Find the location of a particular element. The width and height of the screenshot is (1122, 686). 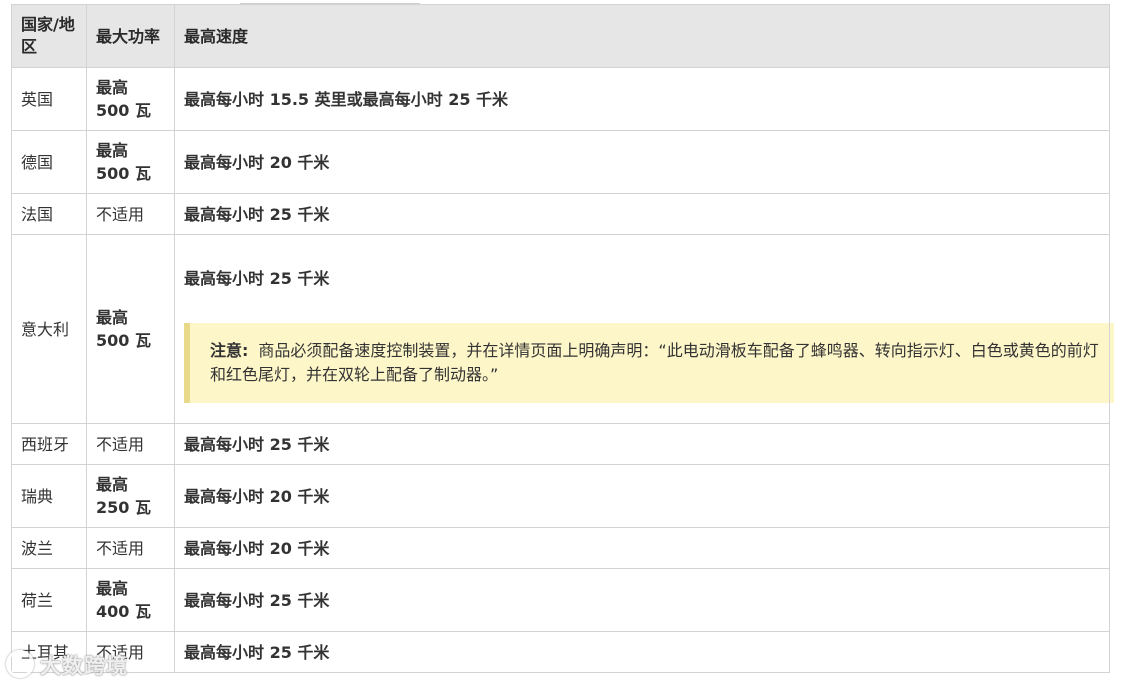

cell-country: 荷兰 is located at coordinates (49, 600).